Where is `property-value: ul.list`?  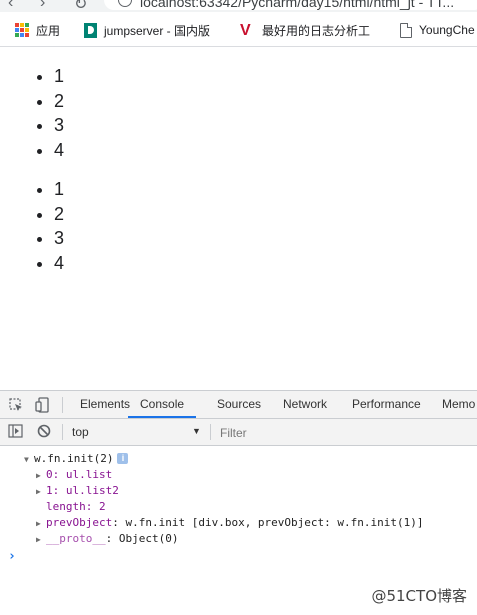
property-value: ul.list is located at coordinates (89, 474).